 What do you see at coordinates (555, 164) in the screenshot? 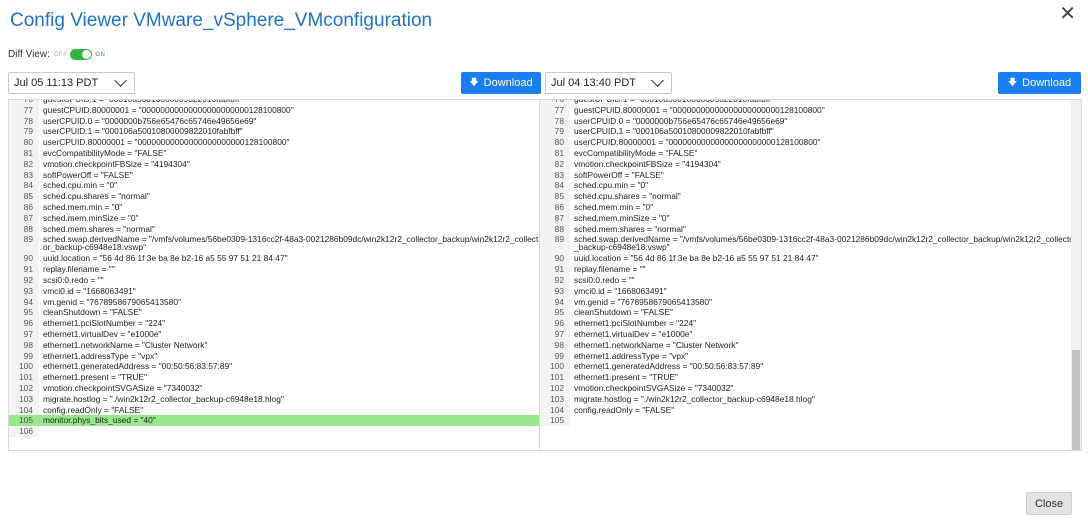
I see `line-number: 82` at bounding box center [555, 164].